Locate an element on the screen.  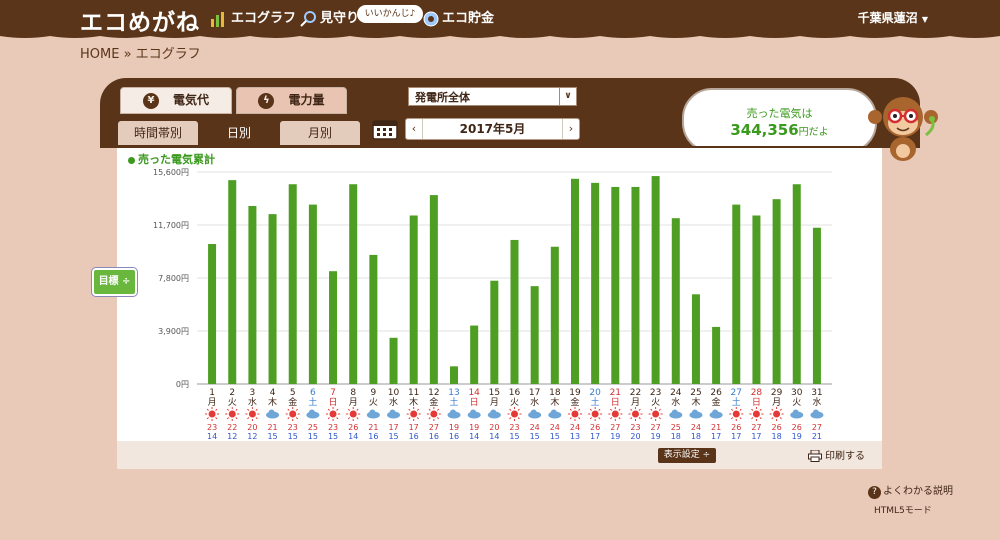
status-speech-bubble: いいかんじ♪ is located at coordinates (390, 14).